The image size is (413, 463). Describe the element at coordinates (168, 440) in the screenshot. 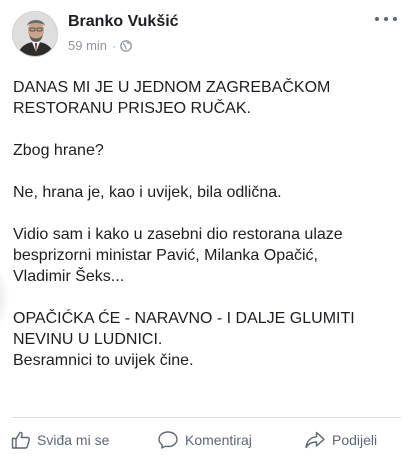

I see `comment-bubble-icon` at that location.